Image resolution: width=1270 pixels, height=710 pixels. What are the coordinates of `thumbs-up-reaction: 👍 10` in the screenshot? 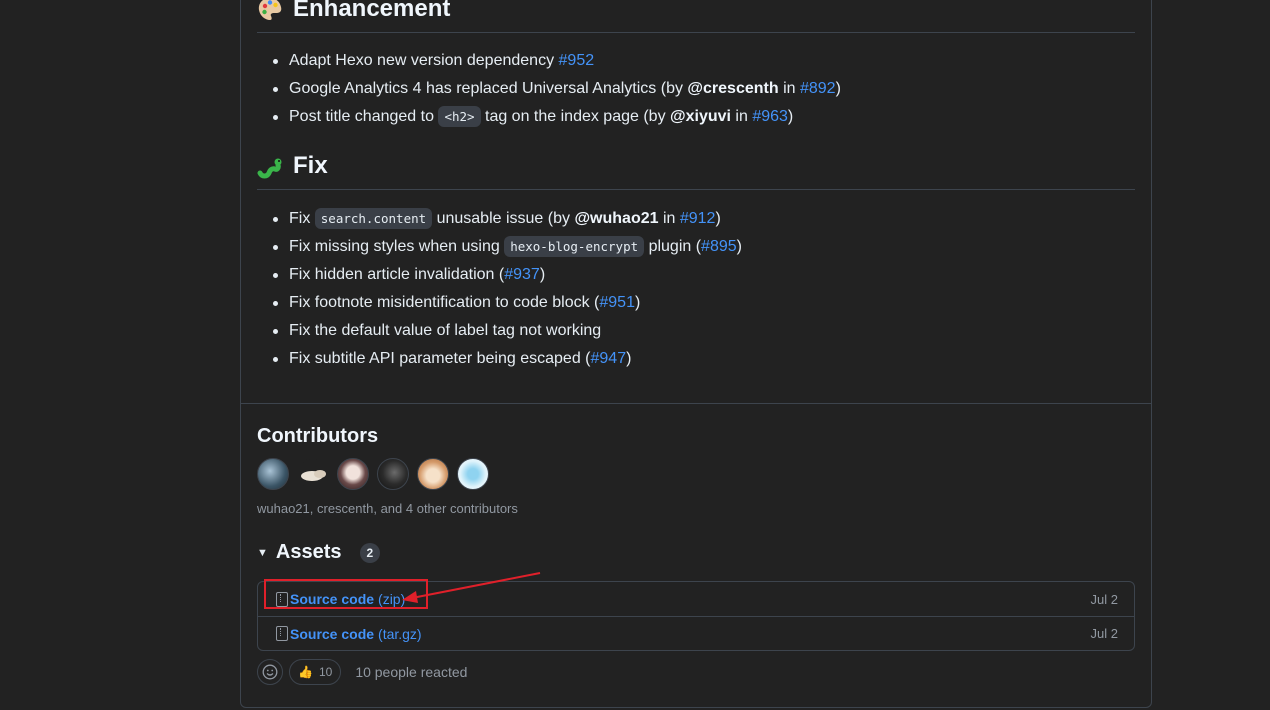 It's located at (315, 672).